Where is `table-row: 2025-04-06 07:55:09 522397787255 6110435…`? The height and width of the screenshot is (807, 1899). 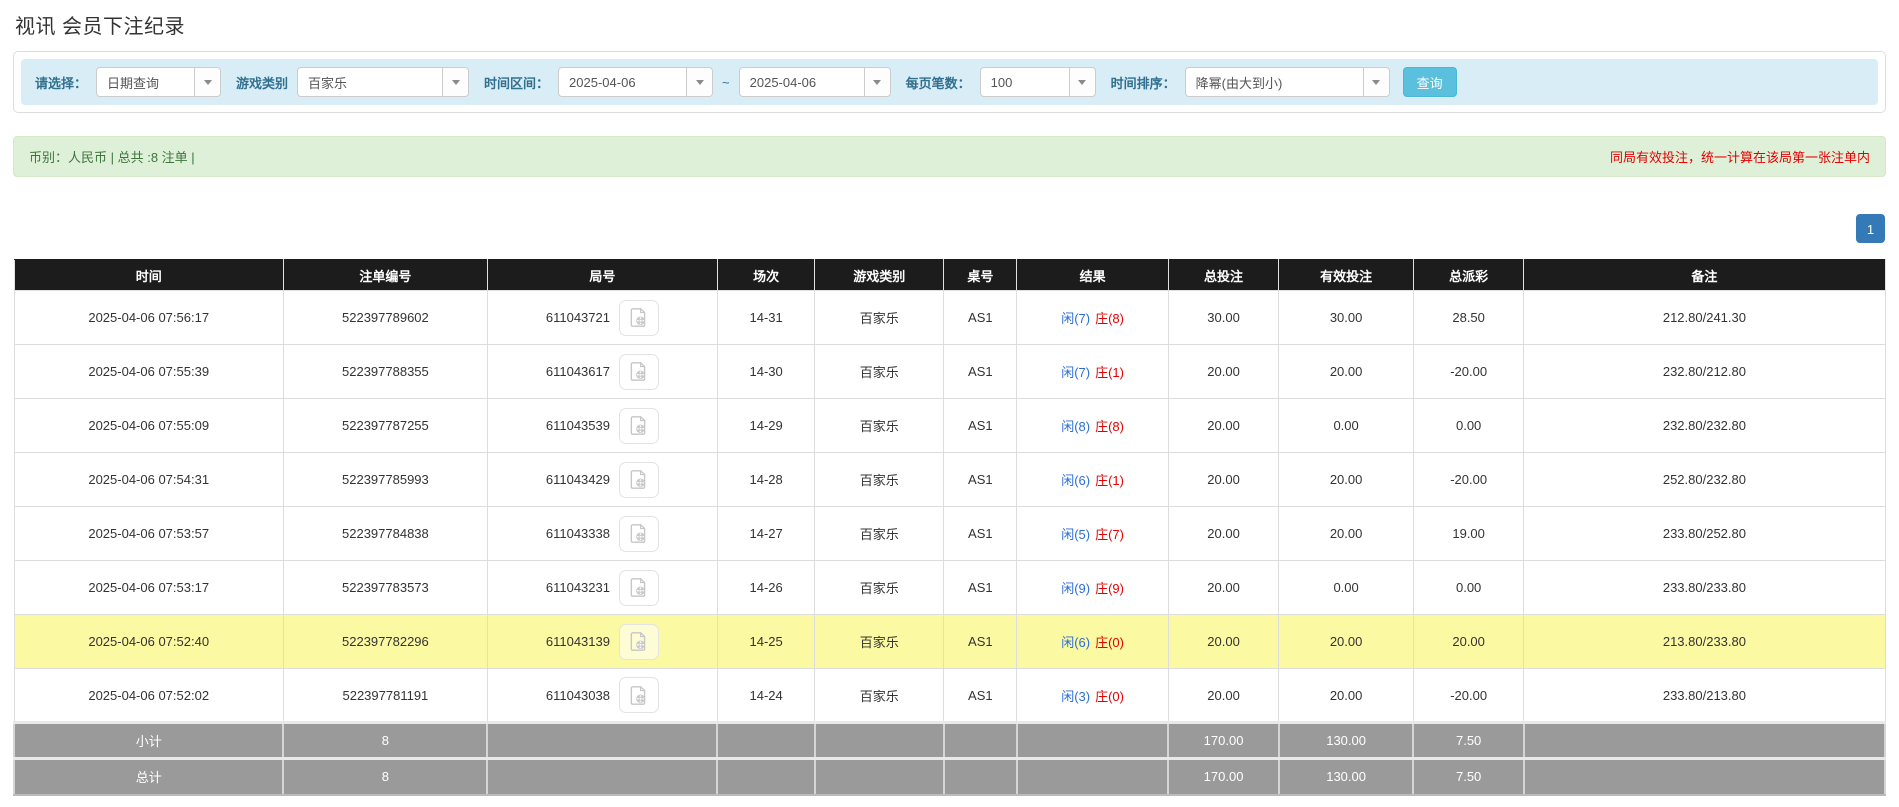 table-row: 2025-04-06 07:55:09 522397787255 6110435… is located at coordinates (949, 425).